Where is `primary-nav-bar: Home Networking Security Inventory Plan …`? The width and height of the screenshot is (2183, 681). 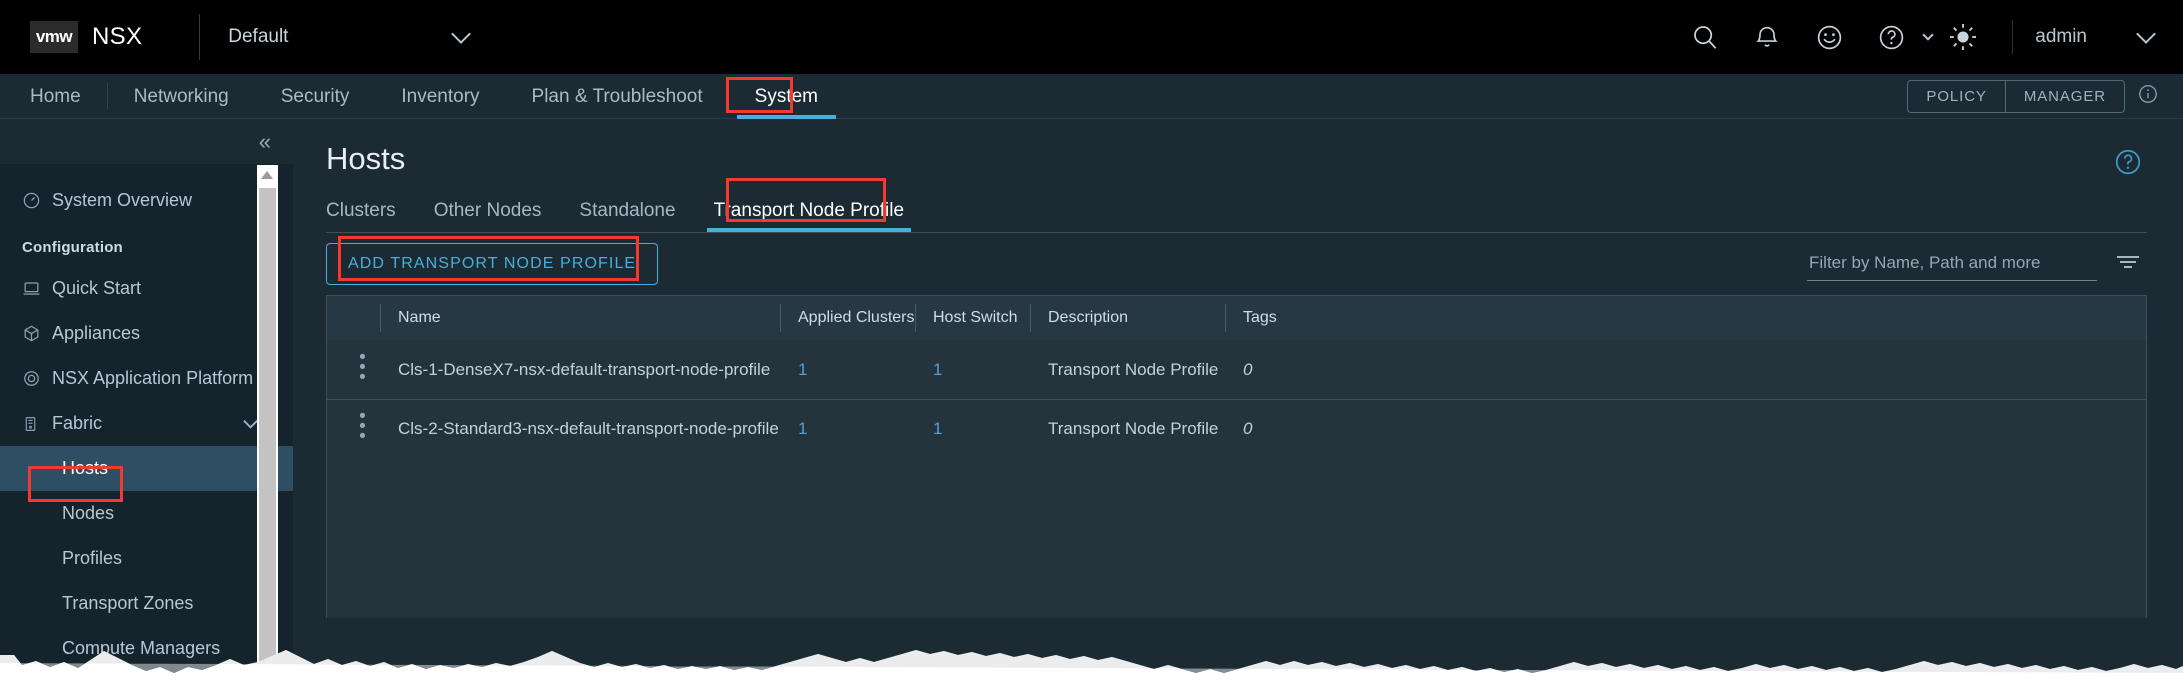 primary-nav-bar: Home Networking Security Inventory Plan … is located at coordinates (1091, 96).